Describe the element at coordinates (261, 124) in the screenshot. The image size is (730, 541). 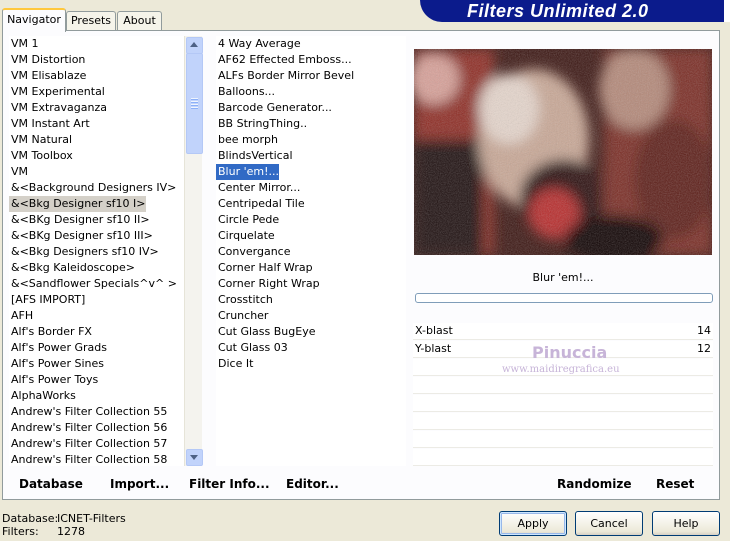
I see `filter-item: BB StringThing..` at that location.